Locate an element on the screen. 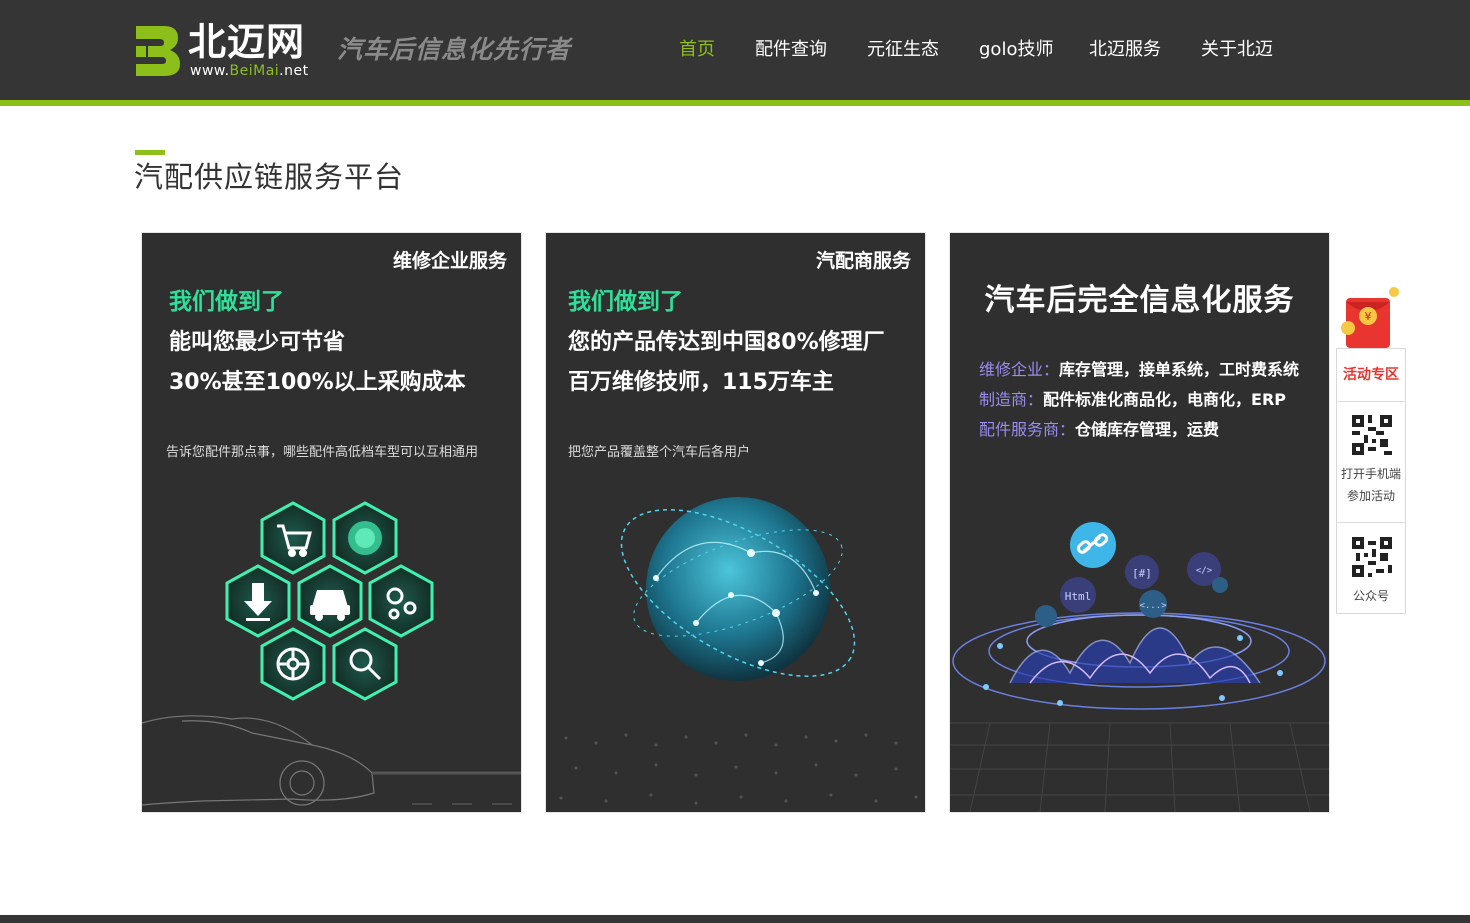 Image resolution: width=1470 pixels, height=923 pixels. side-divider is located at coordinates (1371, 522).